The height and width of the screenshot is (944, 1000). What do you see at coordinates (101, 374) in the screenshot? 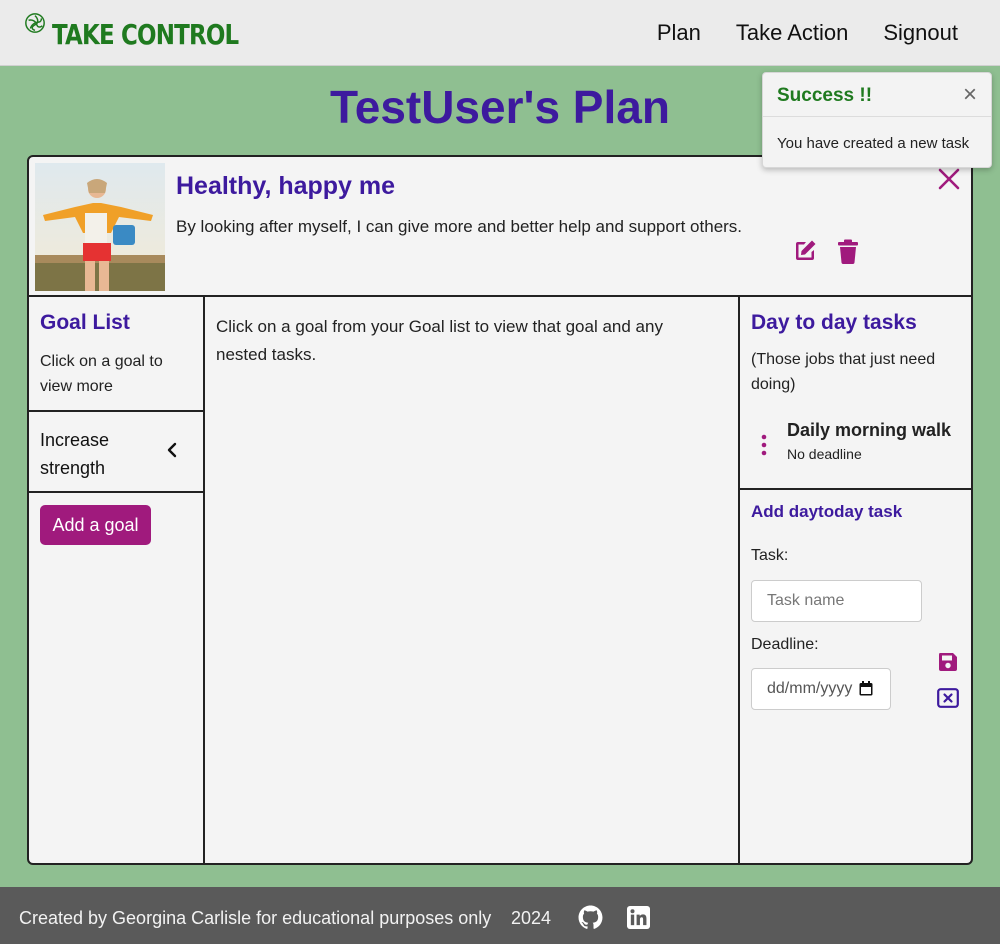
I see `goal-list-subtext: Click on a goal to view more` at bounding box center [101, 374].